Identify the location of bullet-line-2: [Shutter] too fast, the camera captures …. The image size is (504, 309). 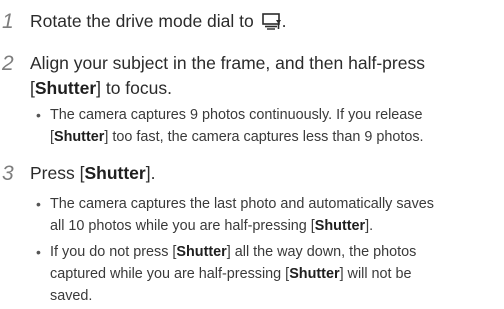
(237, 137).